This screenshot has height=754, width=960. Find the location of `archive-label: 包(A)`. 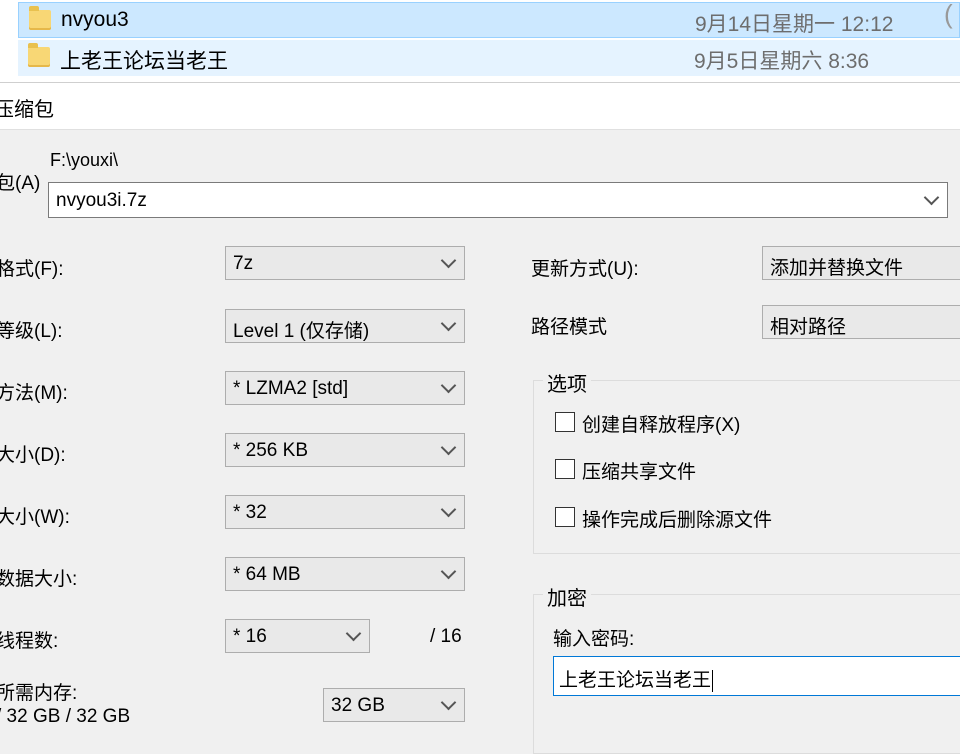

archive-label: 包(A) is located at coordinates (20, 183).